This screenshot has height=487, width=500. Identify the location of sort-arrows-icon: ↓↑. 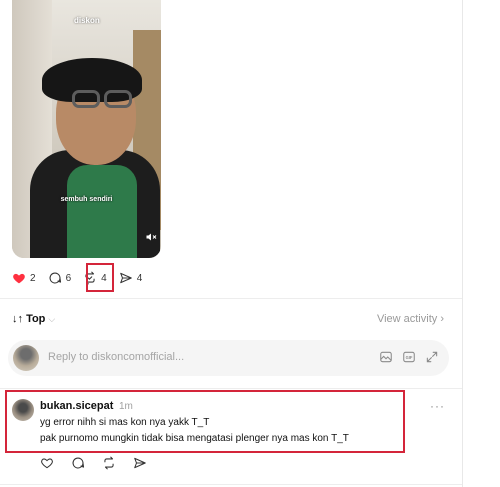
(17, 319).